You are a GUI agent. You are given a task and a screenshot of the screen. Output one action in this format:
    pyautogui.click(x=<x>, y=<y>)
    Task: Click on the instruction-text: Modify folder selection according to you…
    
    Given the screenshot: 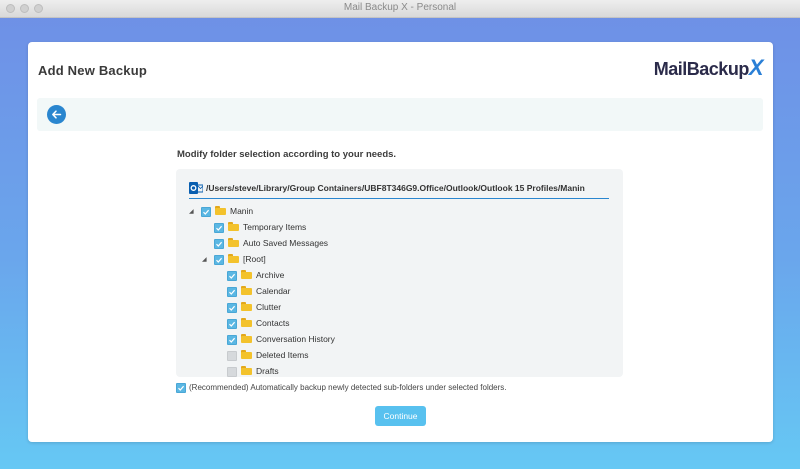 What is the action you would take?
    pyautogui.click(x=287, y=154)
    